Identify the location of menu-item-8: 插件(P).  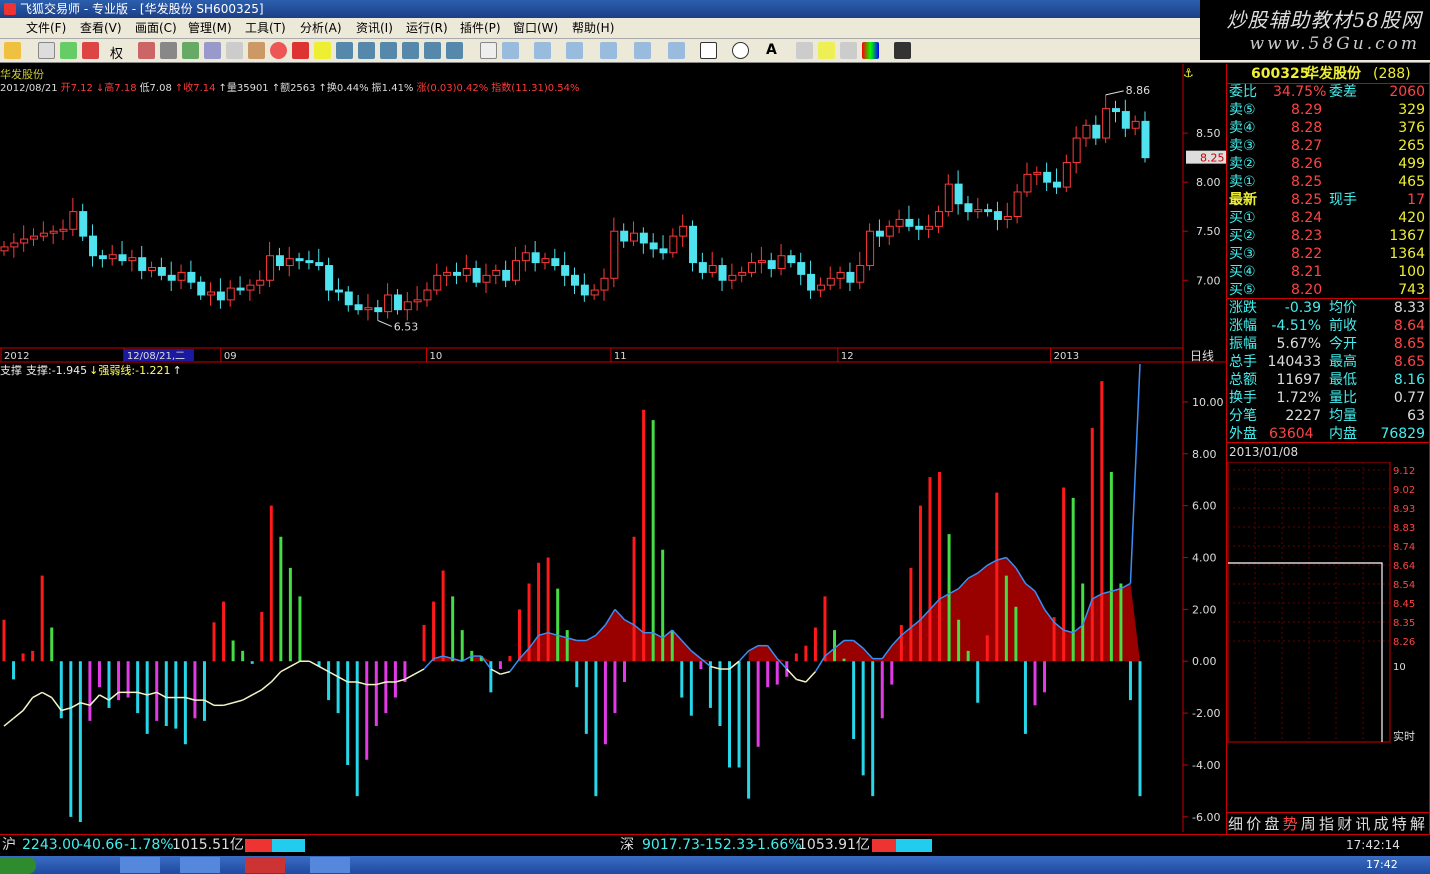
(480, 28).